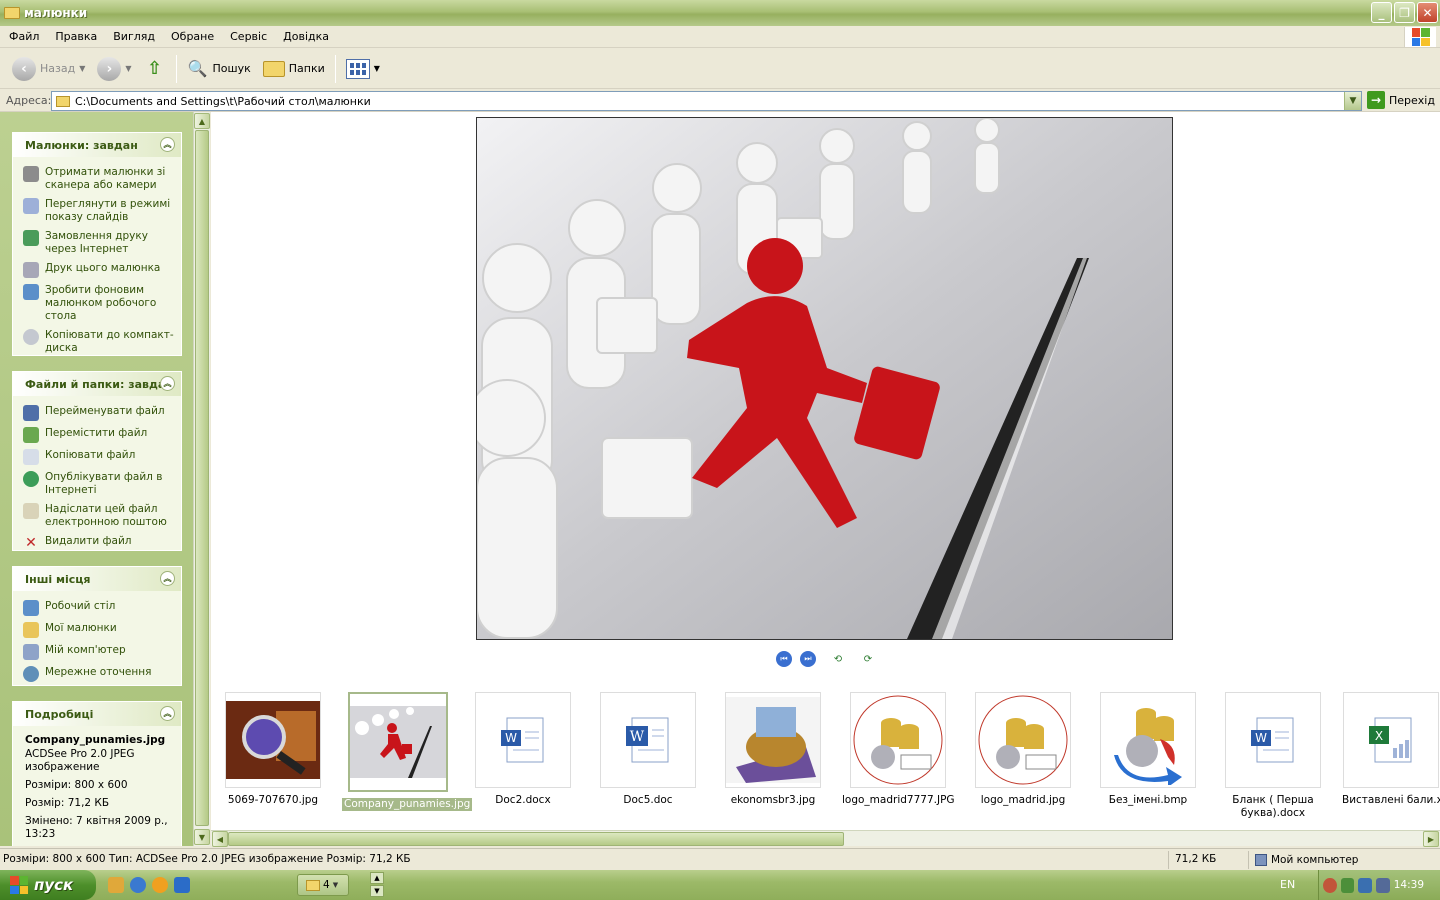 The width and height of the screenshot is (1440, 900). I want to click on maximize-button: ❐, so click(1404, 12).